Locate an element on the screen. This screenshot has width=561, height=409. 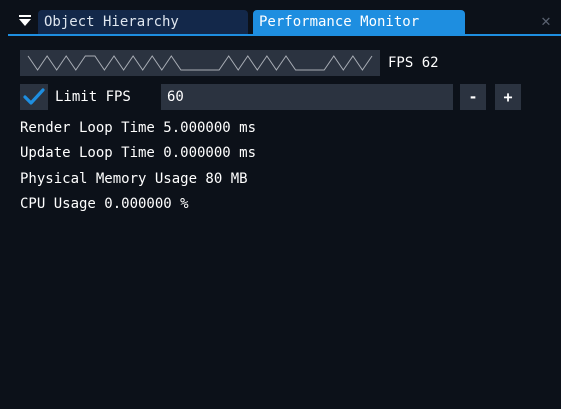
update-loop-time: Update Loop Time 0.000000 ms is located at coordinates (138, 153).